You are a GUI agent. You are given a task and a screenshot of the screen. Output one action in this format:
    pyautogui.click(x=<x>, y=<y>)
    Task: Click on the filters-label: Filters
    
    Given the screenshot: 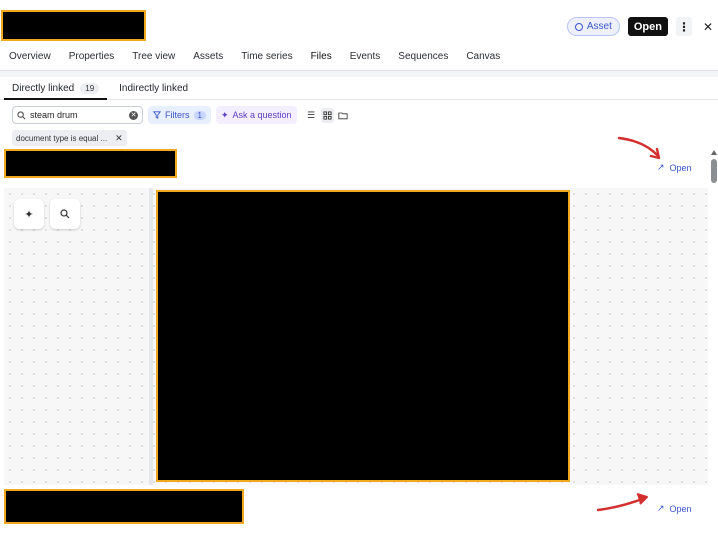 What is the action you would take?
    pyautogui.click(x=177, y=115)
    